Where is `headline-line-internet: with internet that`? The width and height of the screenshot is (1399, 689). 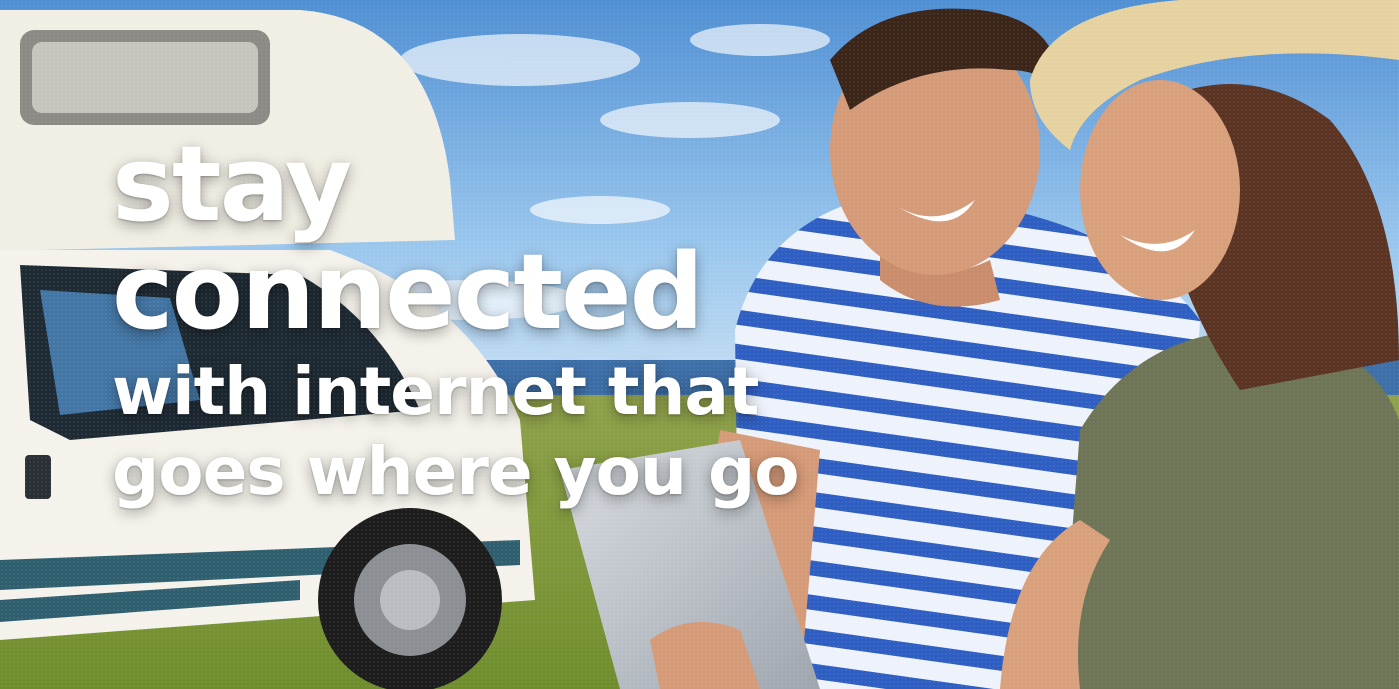
headline-line-internet: with internet that is located at coordinates (435, 391).